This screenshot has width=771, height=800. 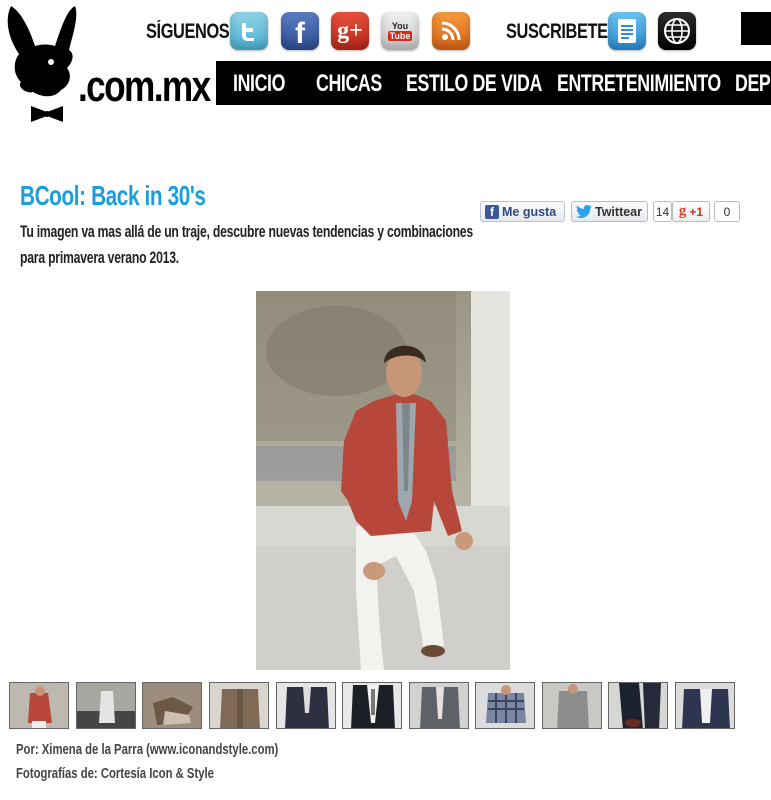 What do you see at coordinates (190, 31) in the screenshot?
I see `follow-label: SÍGUENOS:` at bounding box center [190, 31].